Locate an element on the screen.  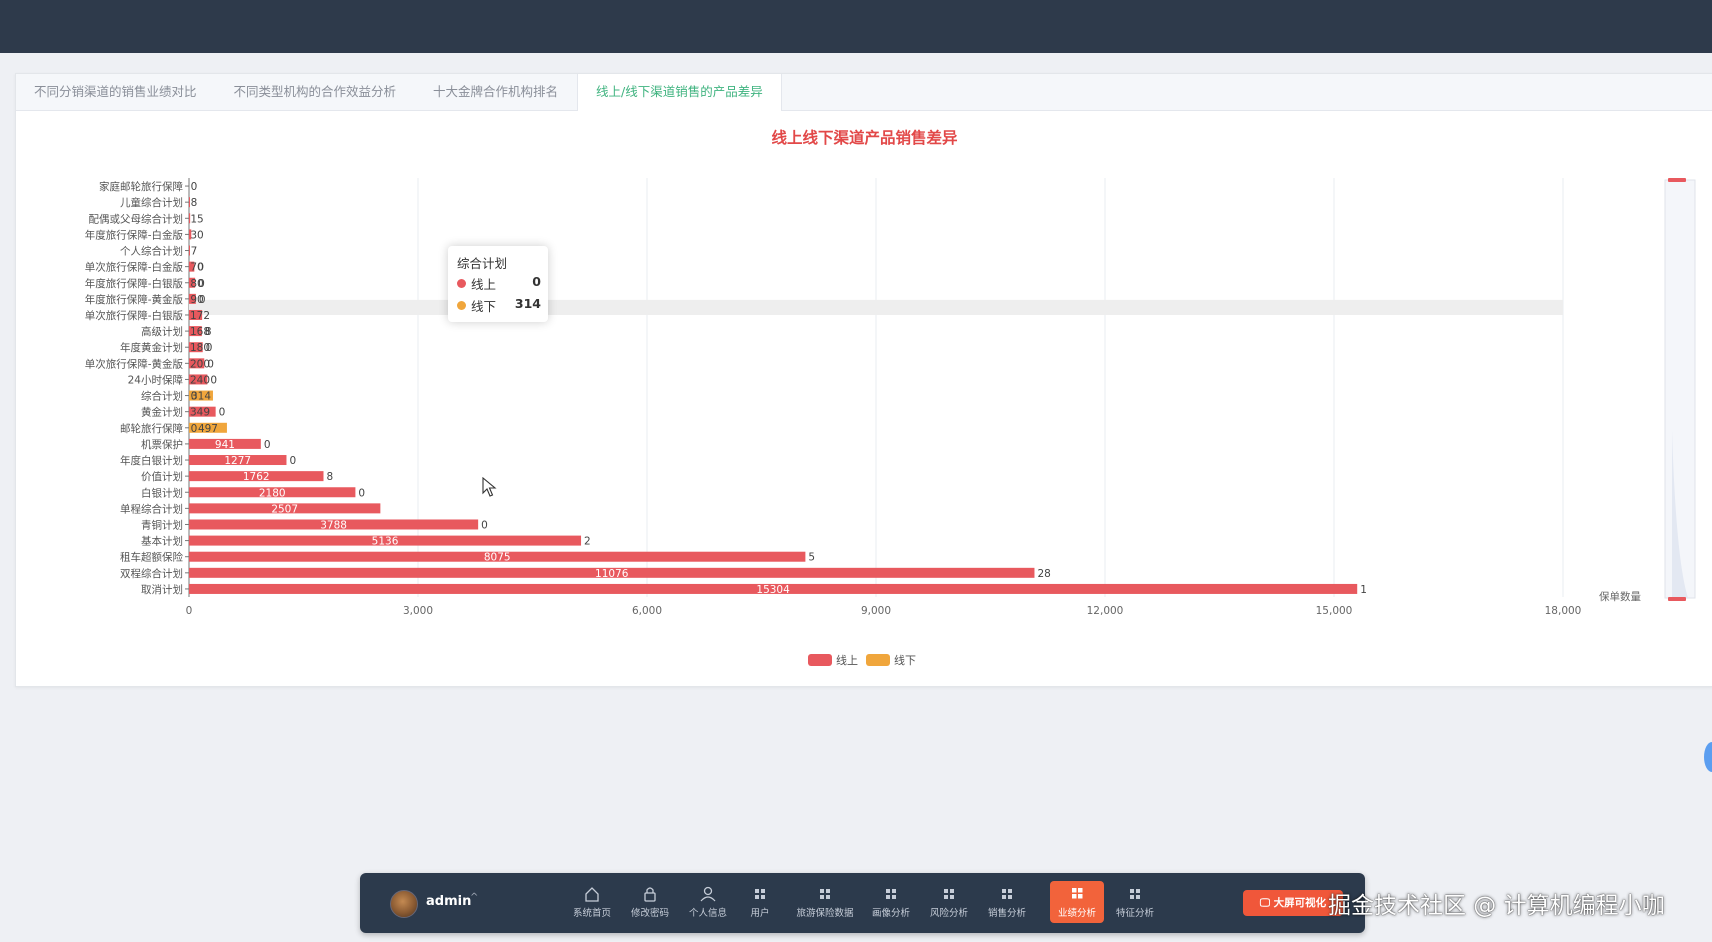
nav-travel-insurance-data: 旅游保险数据 is located at coordinates (825, 902).